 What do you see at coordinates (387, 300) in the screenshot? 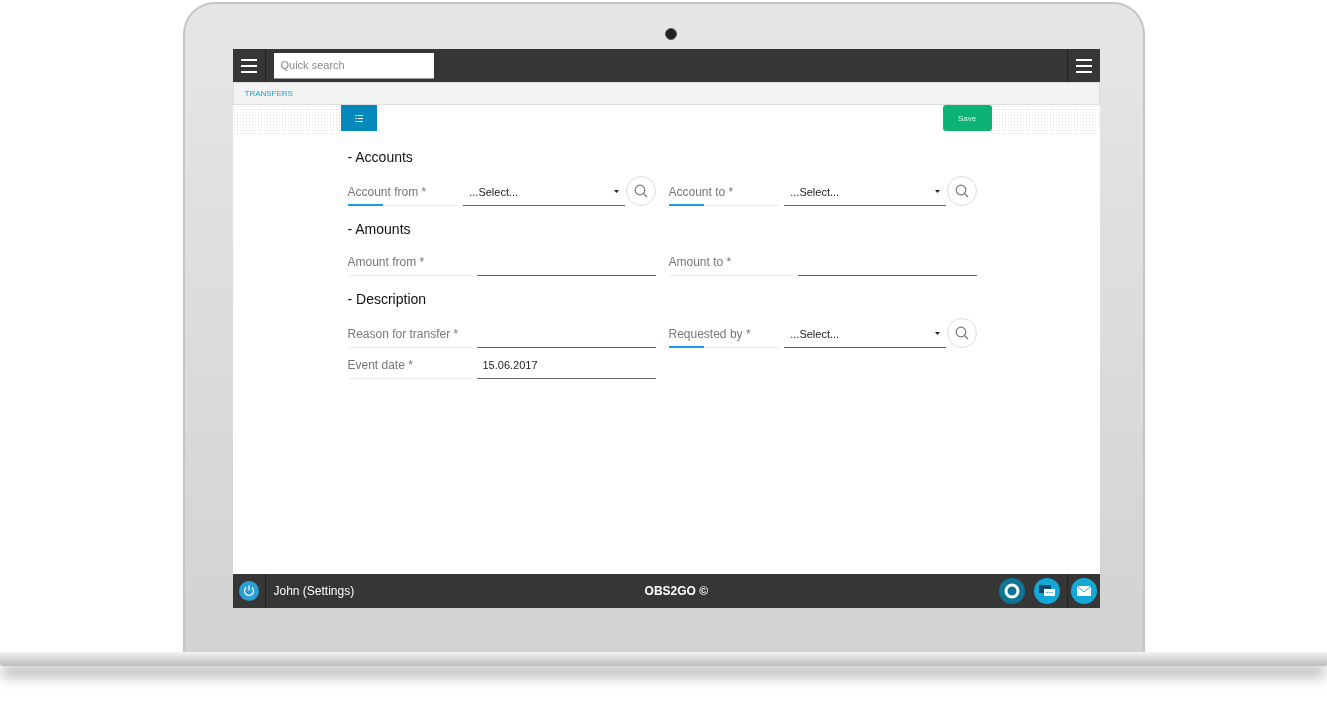
I see `section-title: - Description` at bounding box center [387, 300].